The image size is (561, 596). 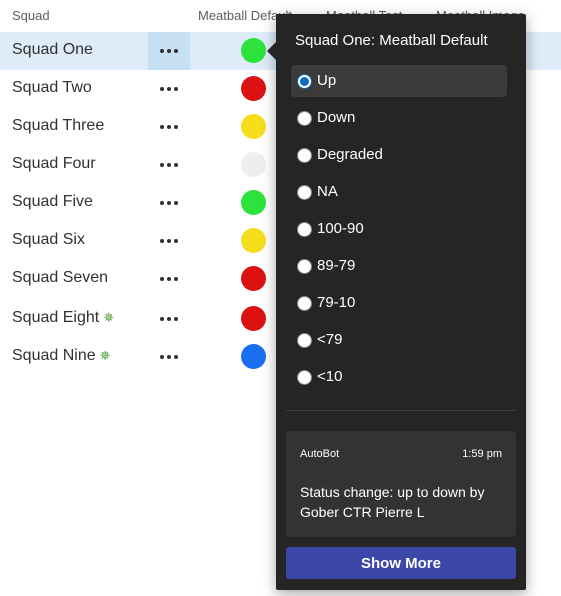 What do you see at coordinates (399, 81) in the screenshot?
I see `status-option-up: Up` at bounding box center [399, 81].